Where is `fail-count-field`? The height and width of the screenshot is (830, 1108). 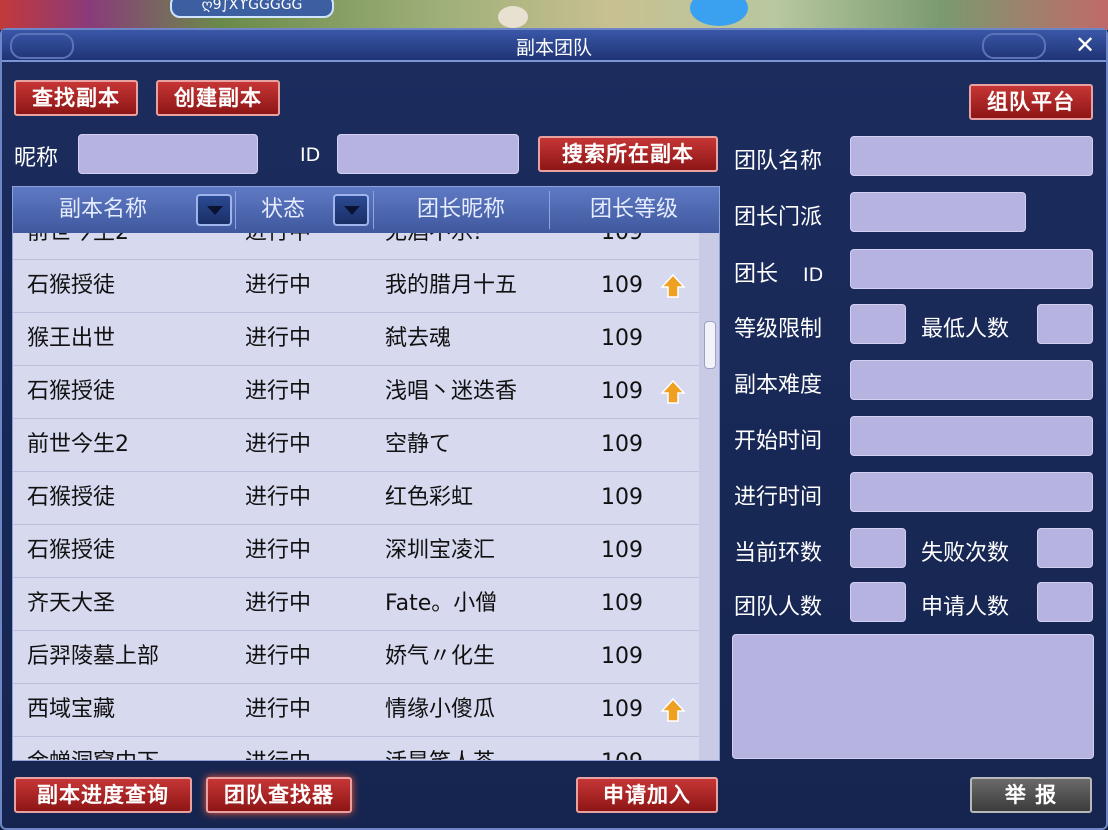 fail-count-field is located at coordinates (1065, 548).